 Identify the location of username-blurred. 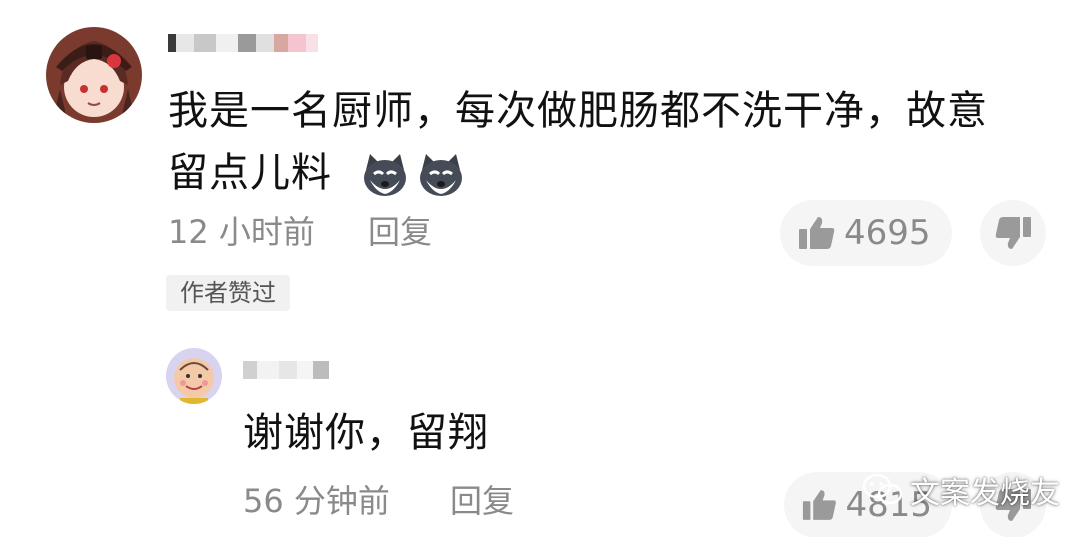
(243, 43).